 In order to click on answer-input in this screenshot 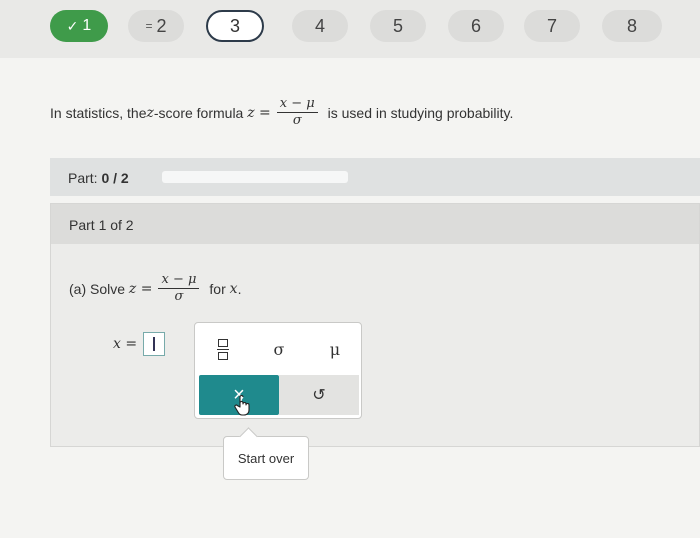, I will do `click(154, 344)`.